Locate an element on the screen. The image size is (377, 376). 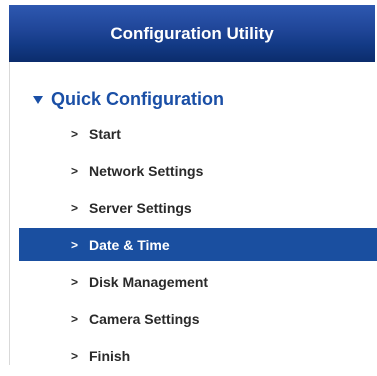
menu-item-network-settings: > Network Settings is located at coordinates (198, 170).